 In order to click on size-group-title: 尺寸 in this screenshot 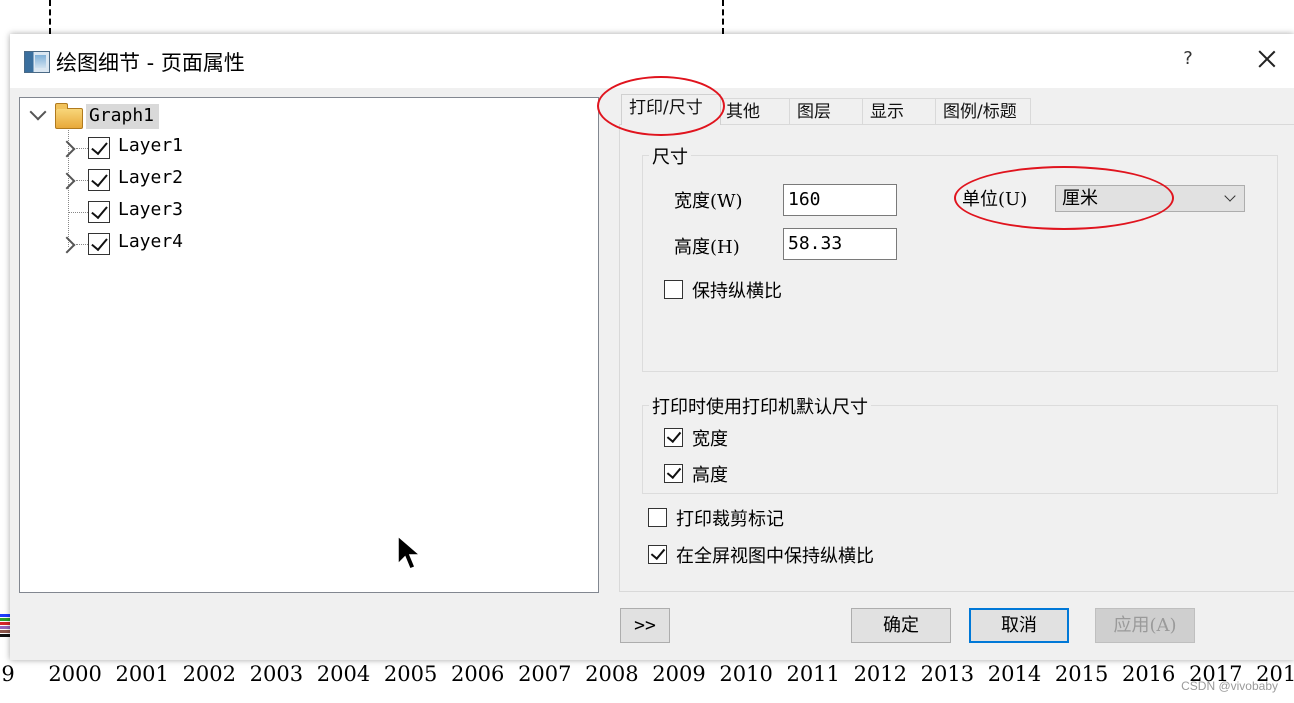, I will do `click(670, 156)`.